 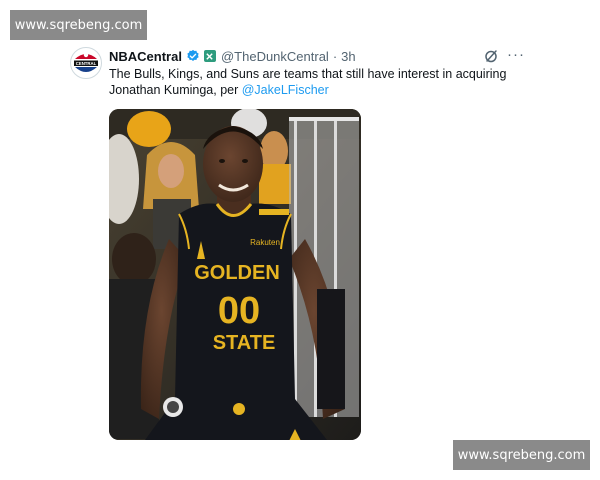 I want to click on avatar-label: CENTRAL, so click(x=86, y=63).